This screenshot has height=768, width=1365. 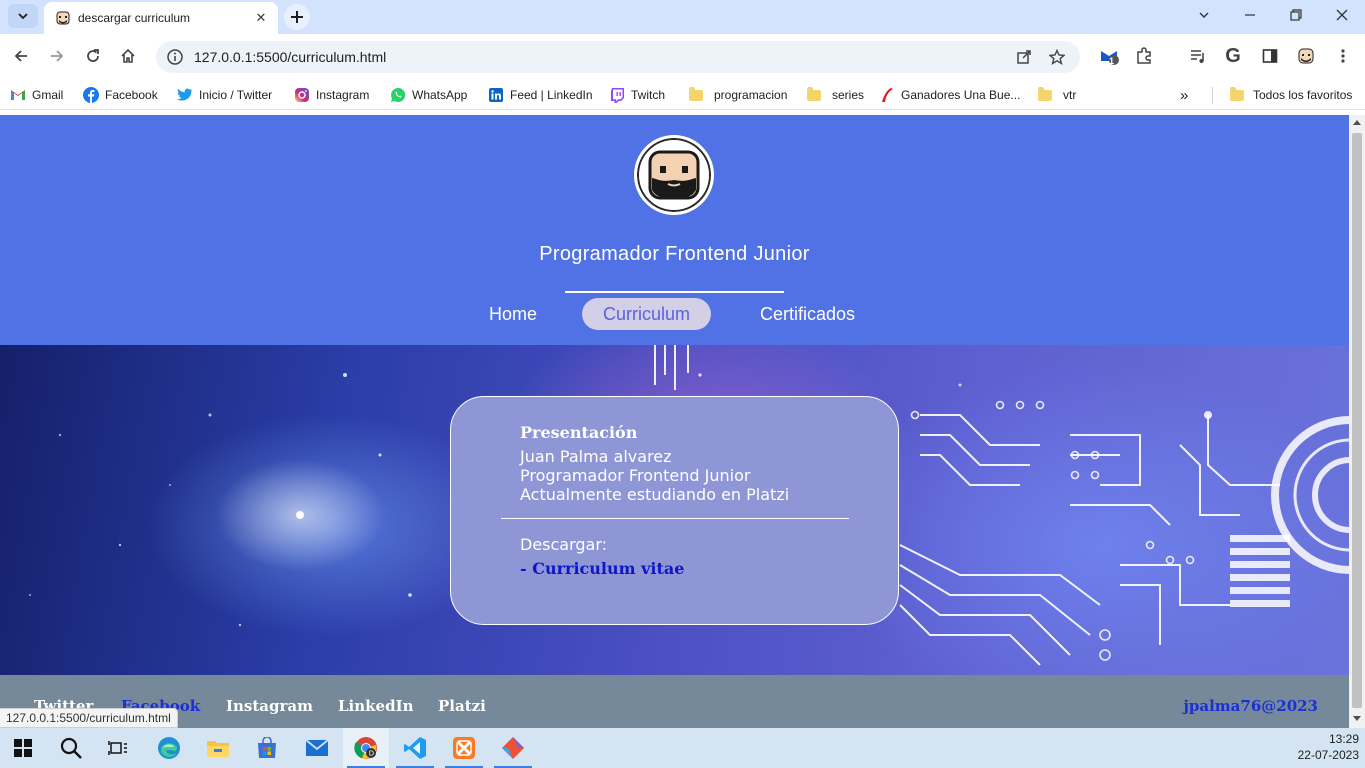 I want to click on profile-avatar, so click(x=674, y=175).